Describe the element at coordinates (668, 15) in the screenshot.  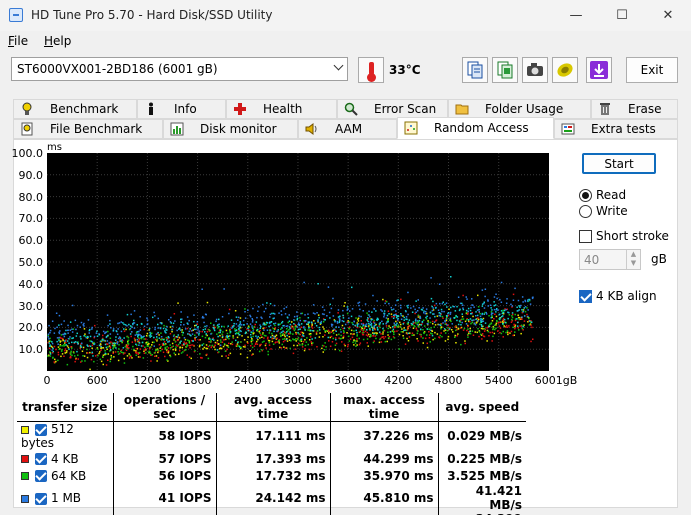
I see `close-button: ✕` at that location.